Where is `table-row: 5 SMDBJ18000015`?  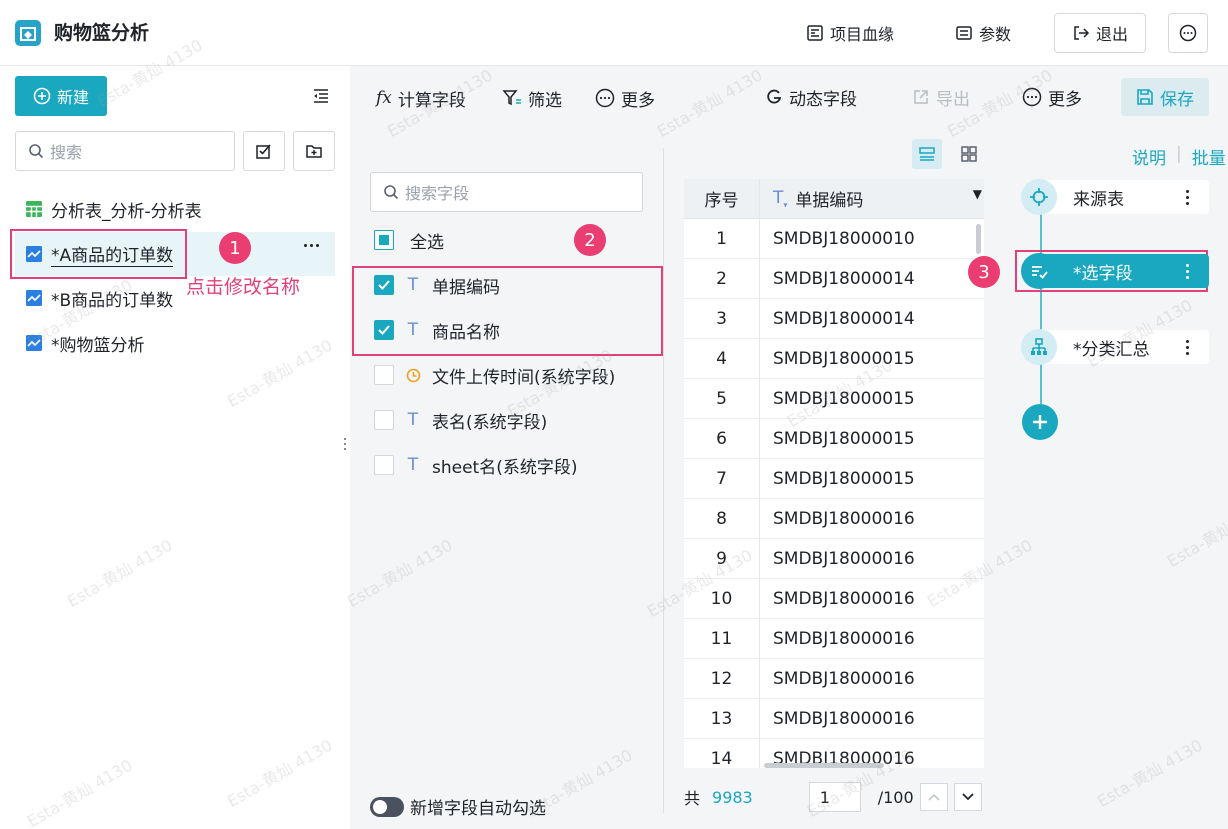 table-row: 5 SMDBJ18000015 is located at coordinates (834, 399).